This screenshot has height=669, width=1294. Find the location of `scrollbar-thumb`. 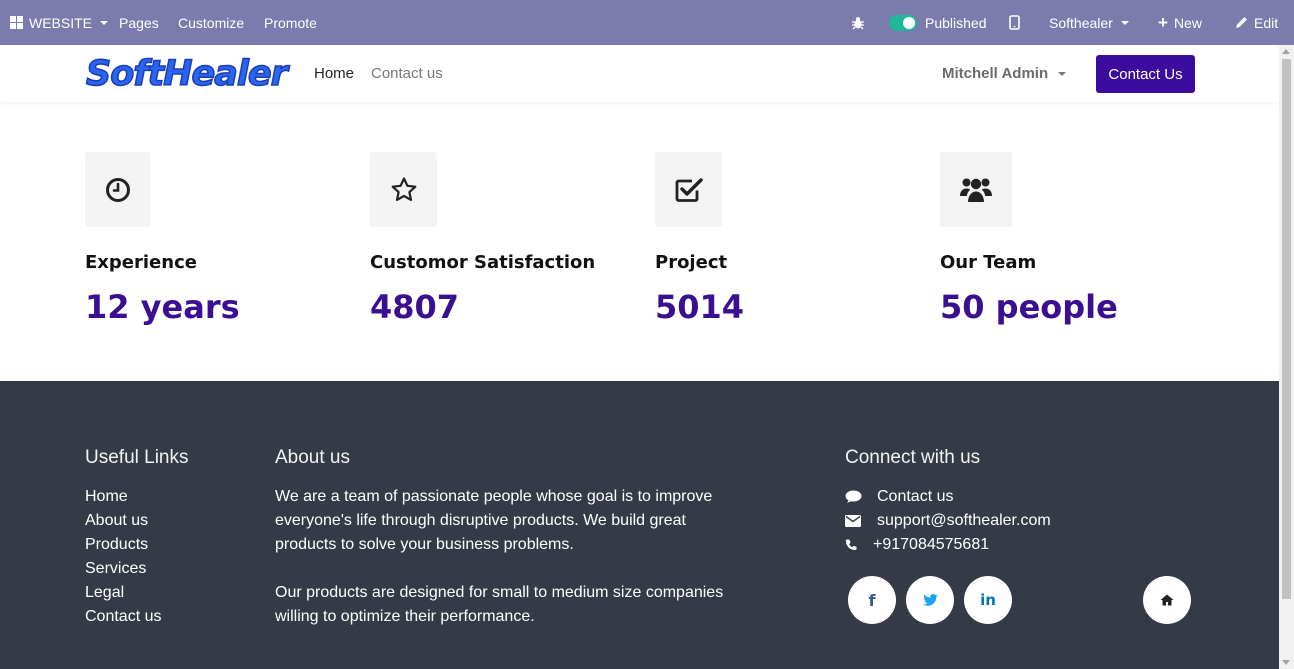

scrollbar-thumb is located at coordinates (1286, 329).